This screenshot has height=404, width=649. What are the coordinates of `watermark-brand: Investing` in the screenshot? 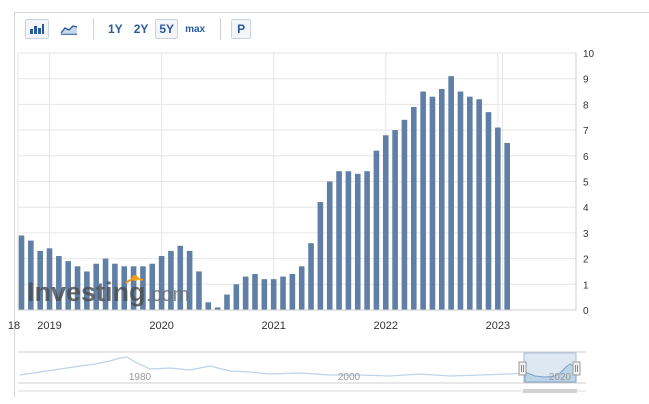 It's located at (86, 292).